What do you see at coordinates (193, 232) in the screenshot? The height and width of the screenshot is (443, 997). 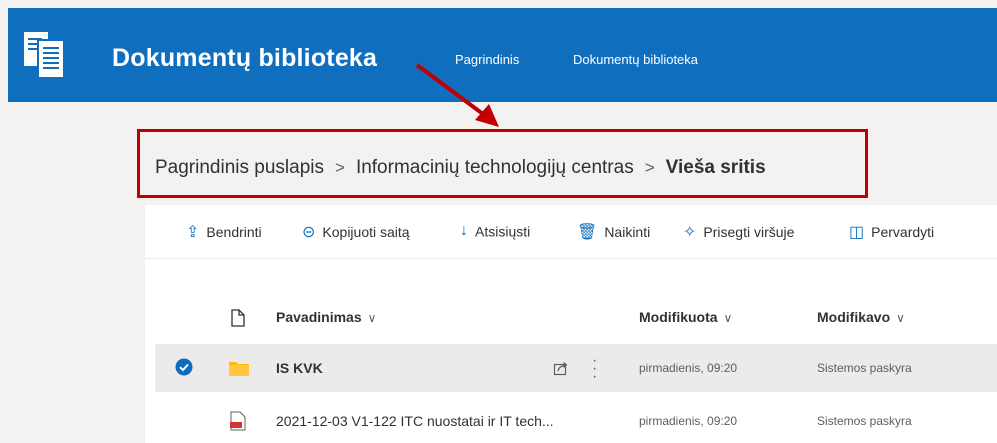 I see `share-icon: ⇪` at bounding box center [193, 232].